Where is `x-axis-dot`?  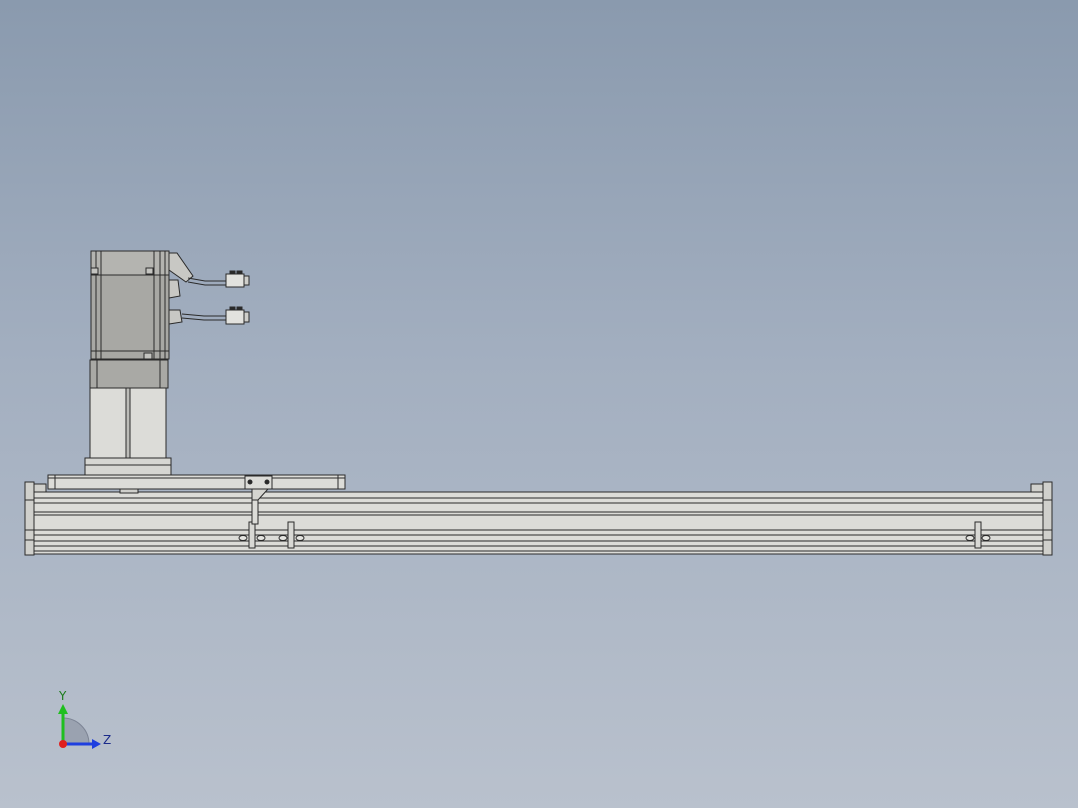
x-axis-dot is located at coordinates (63, 744).